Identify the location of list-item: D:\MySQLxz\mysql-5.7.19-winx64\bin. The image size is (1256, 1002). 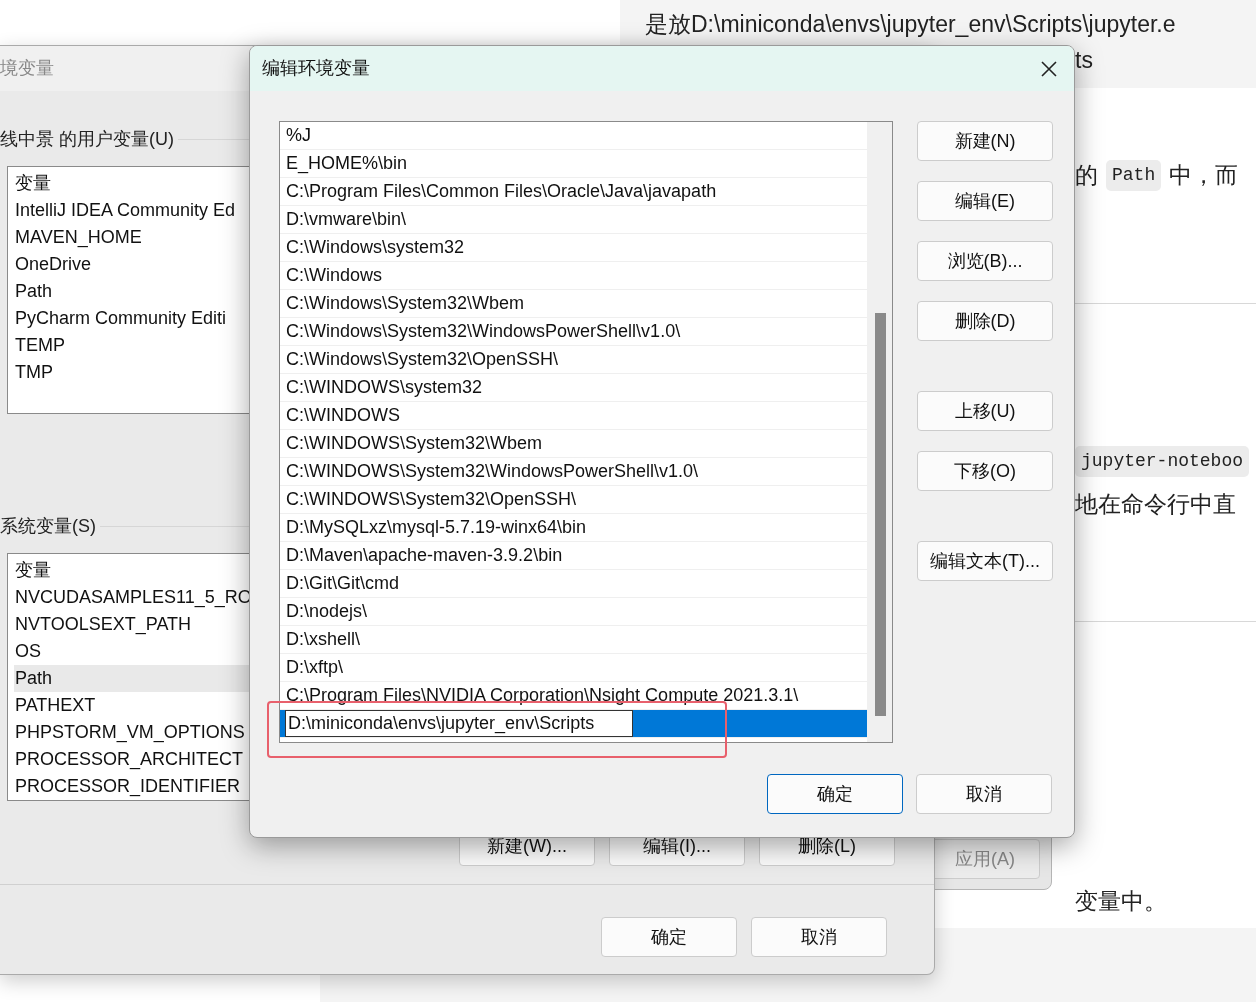
(573, 528).